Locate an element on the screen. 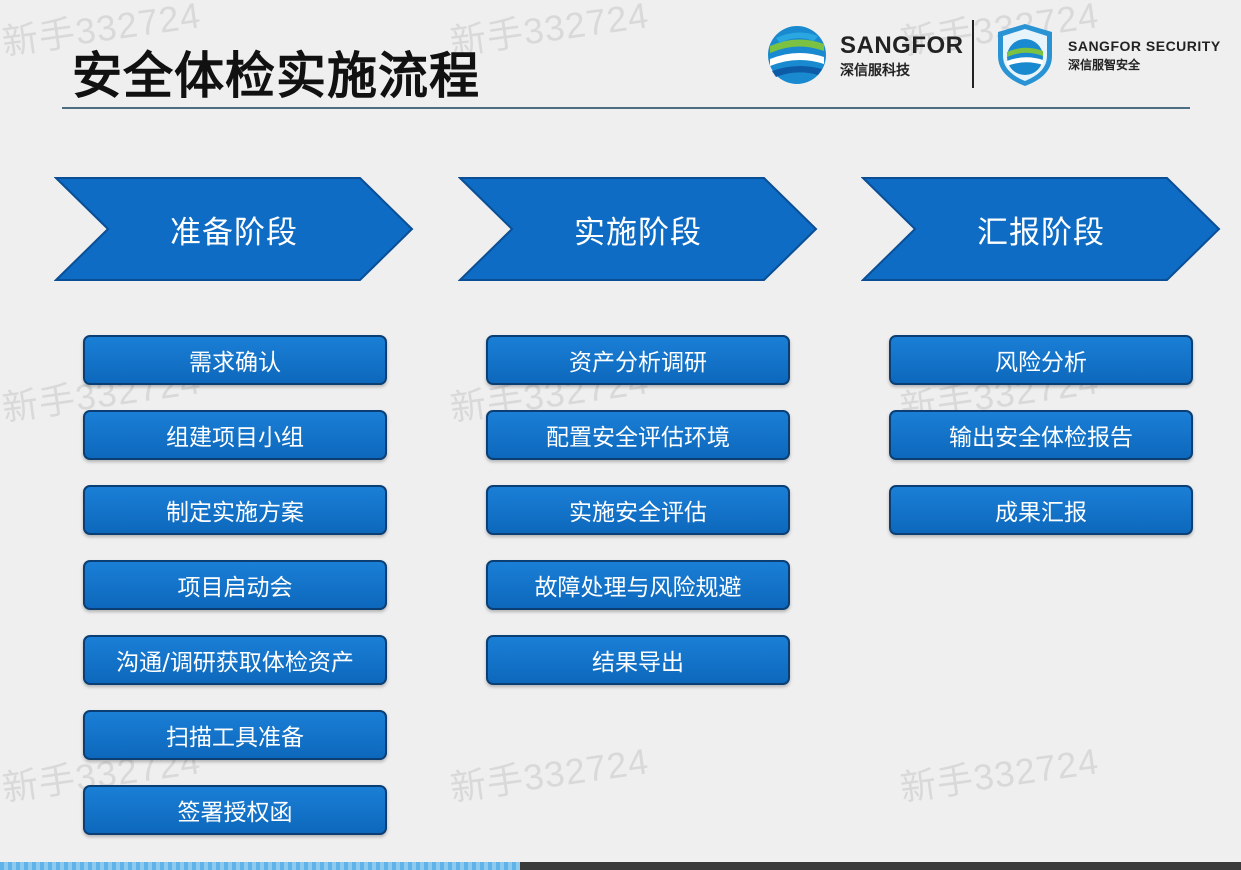 This screenshot has width=1241, height=870. step-output-report: 输出安全体检报告 is located at coordinates (1041, 435).